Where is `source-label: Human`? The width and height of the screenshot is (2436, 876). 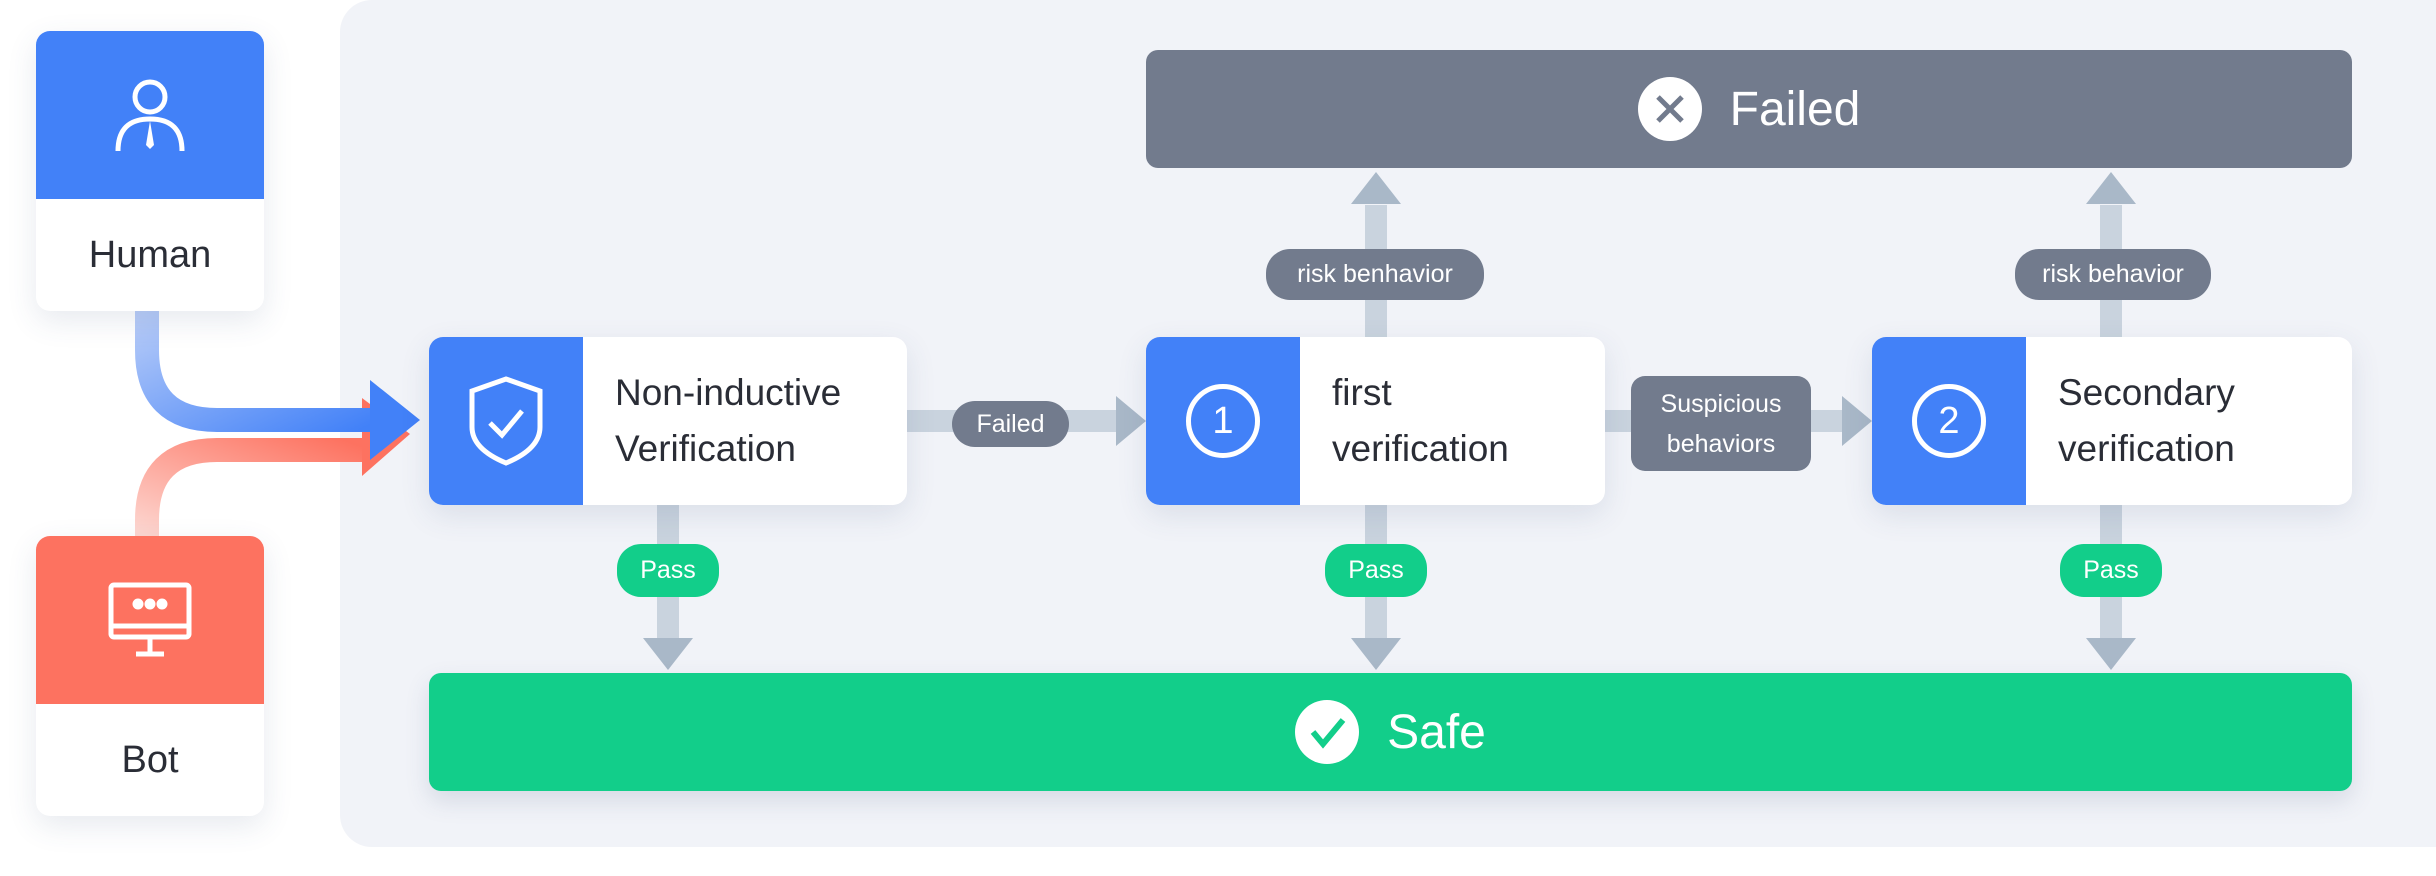
source-label: Human is located at coordinates (150, 254).